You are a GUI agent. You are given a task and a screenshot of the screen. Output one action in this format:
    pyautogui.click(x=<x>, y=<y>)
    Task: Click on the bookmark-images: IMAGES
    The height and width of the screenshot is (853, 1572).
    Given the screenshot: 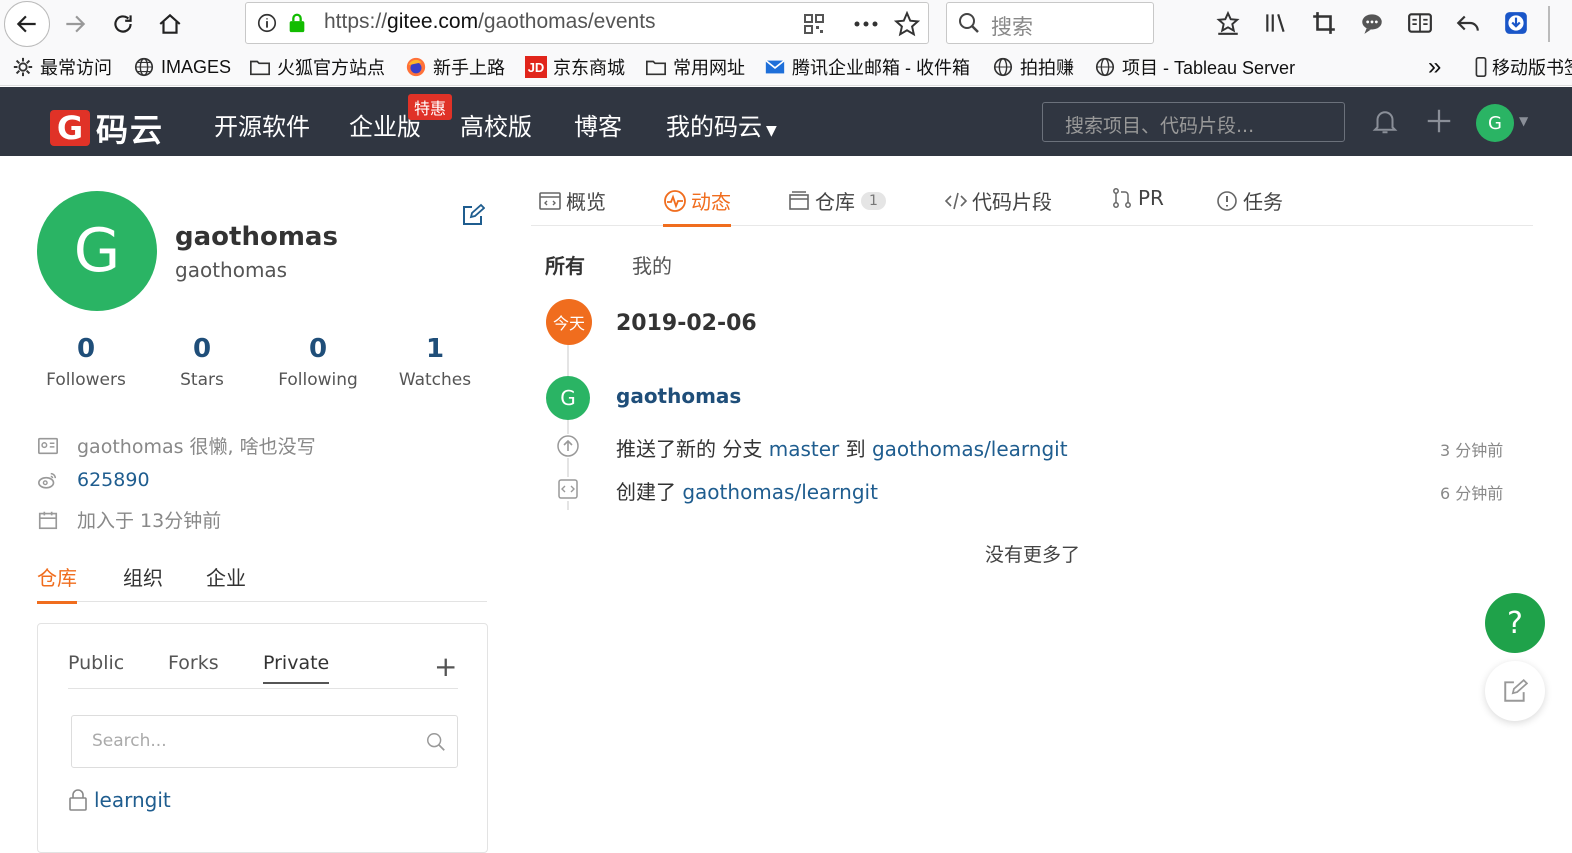 What is the action you would take?
    pyautogui.click(x=182, y=67)
    